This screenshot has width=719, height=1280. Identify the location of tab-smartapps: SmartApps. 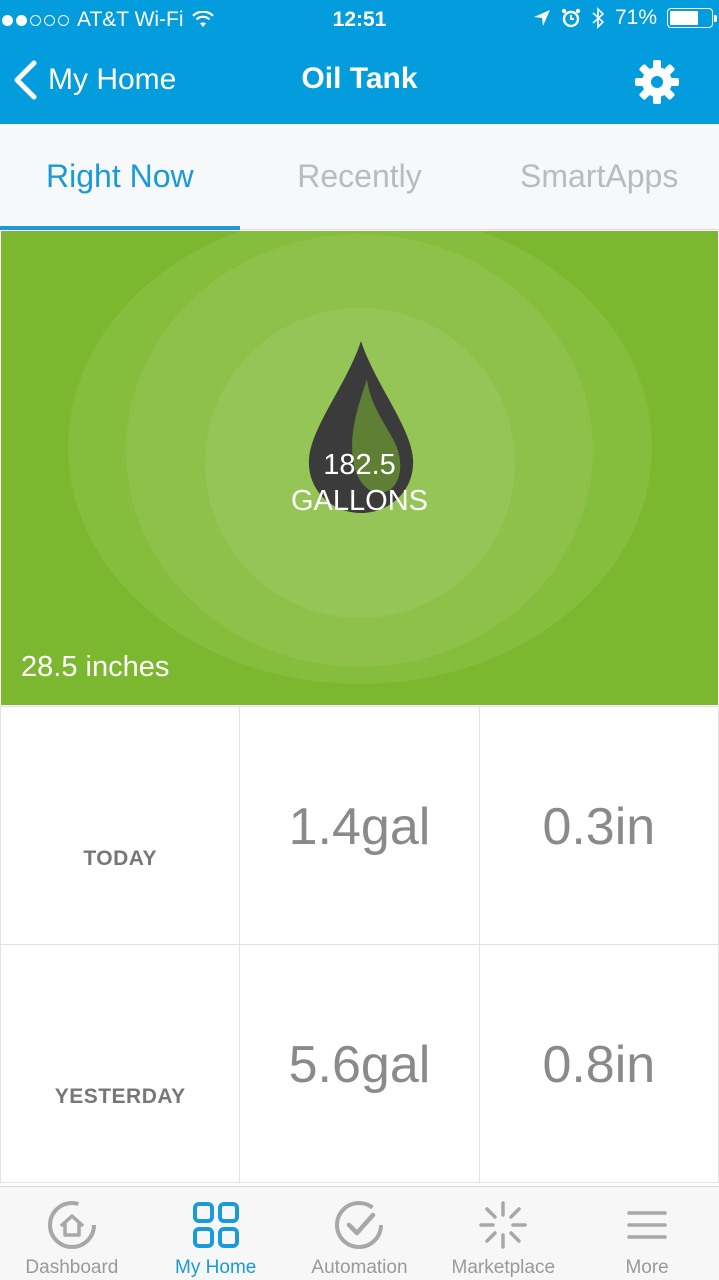
(599, 176).